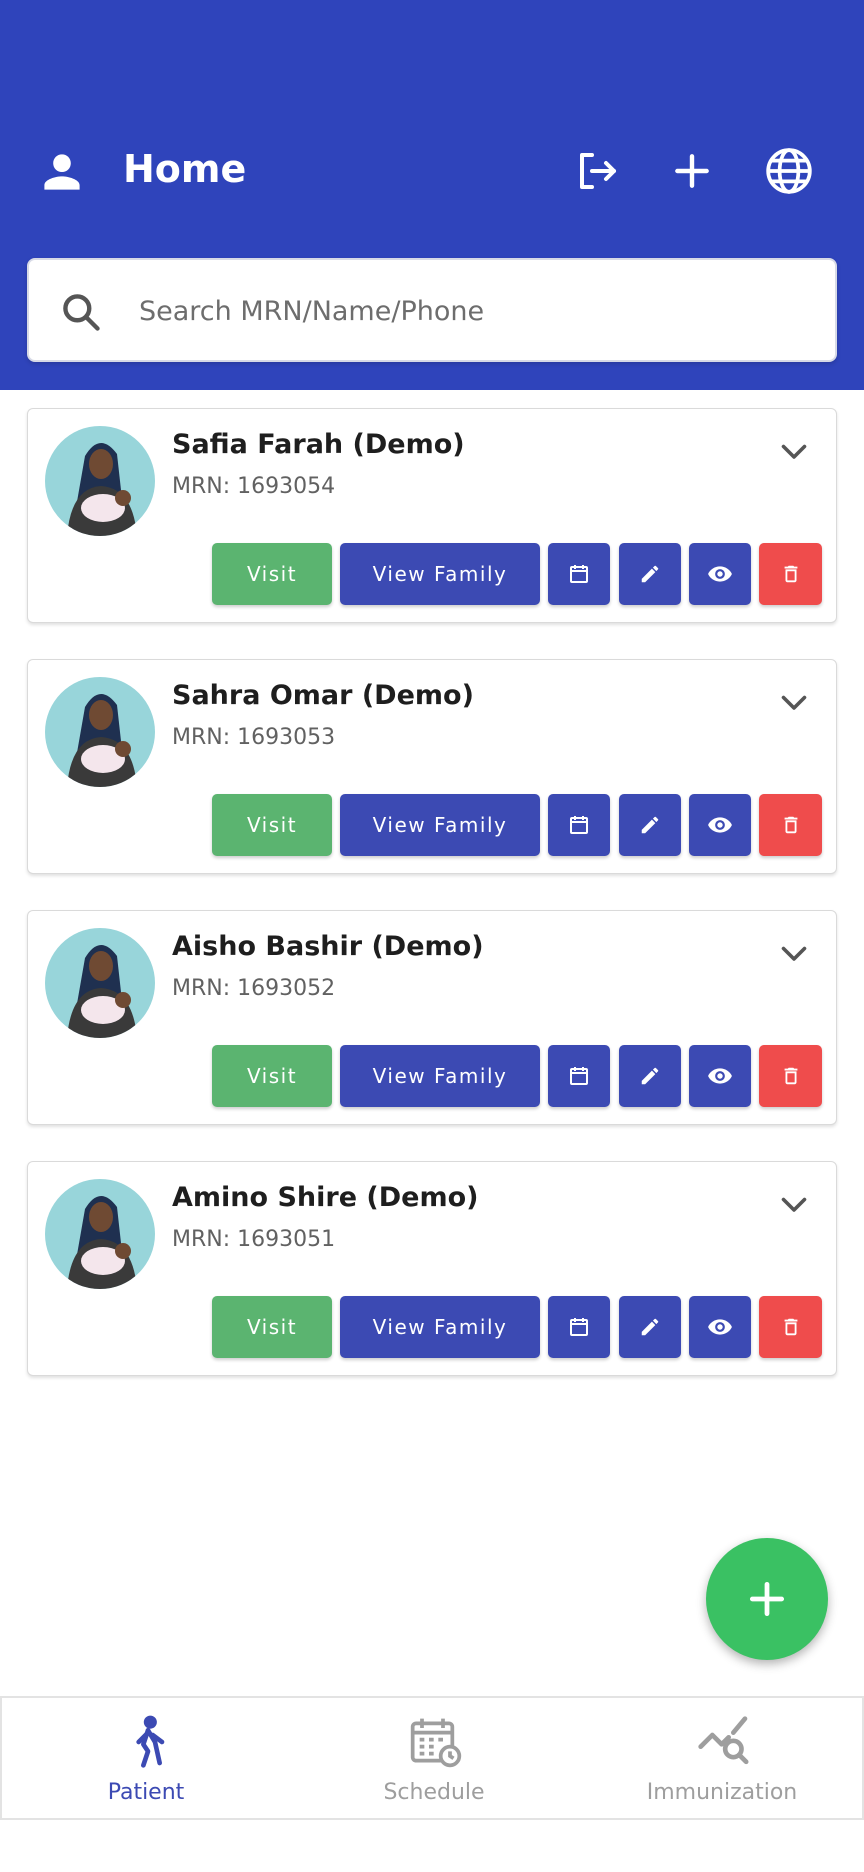  I want to click on search-bar, so click(432, 310).